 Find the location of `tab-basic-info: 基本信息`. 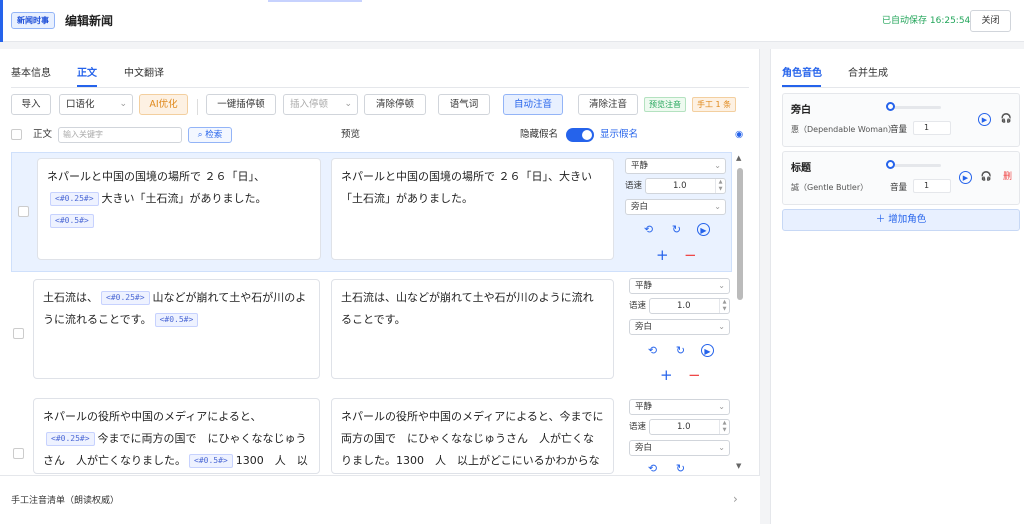

tab-basic-info: 基本信息 is located at coordinates (31, 74).